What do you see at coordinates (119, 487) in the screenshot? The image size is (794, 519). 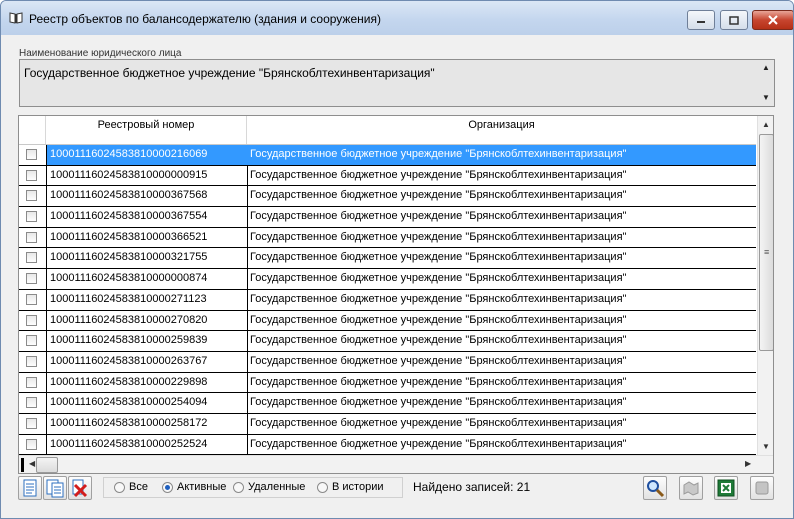 I see `radio-all` at bounding box center [119, 487].